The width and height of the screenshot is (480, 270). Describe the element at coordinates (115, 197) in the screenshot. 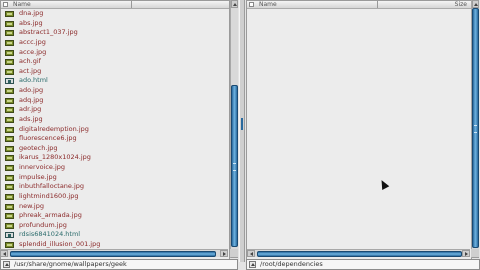

I see `file-row: lightmind1600.jpg` at that location.